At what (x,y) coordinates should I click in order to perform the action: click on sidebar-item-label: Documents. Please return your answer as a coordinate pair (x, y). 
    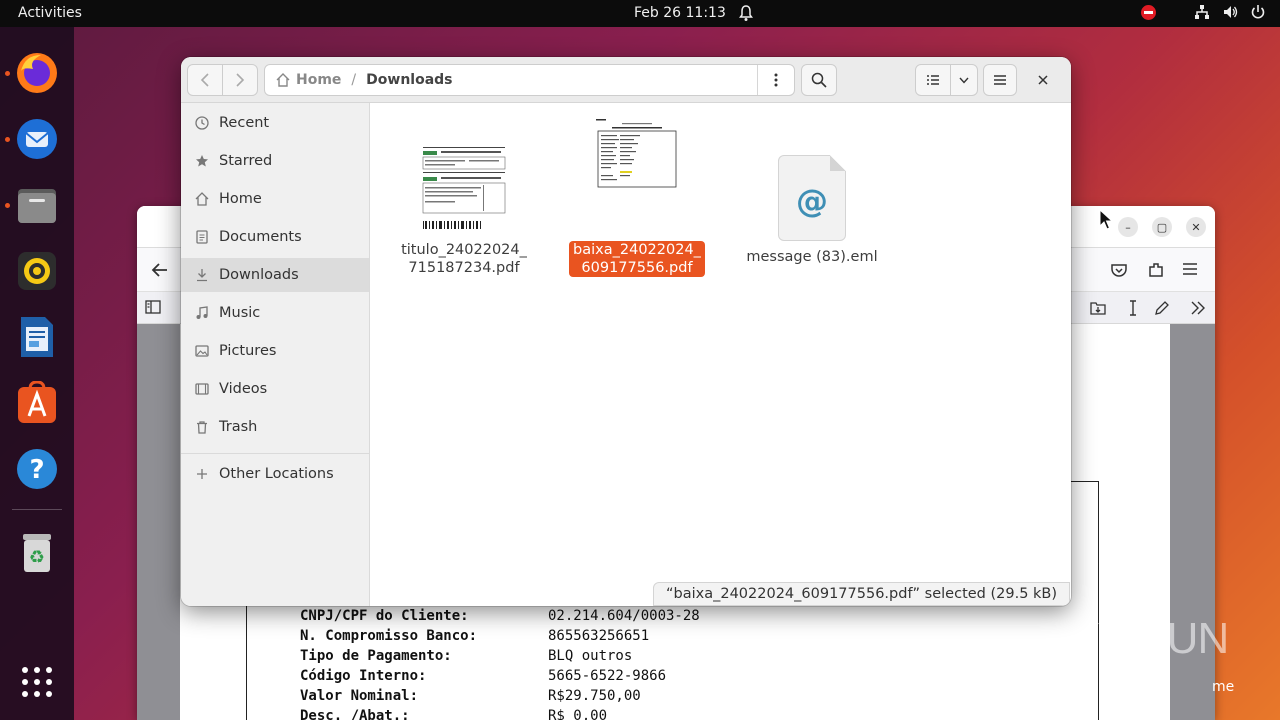
    Looking at the image, I should click on (260, 237).